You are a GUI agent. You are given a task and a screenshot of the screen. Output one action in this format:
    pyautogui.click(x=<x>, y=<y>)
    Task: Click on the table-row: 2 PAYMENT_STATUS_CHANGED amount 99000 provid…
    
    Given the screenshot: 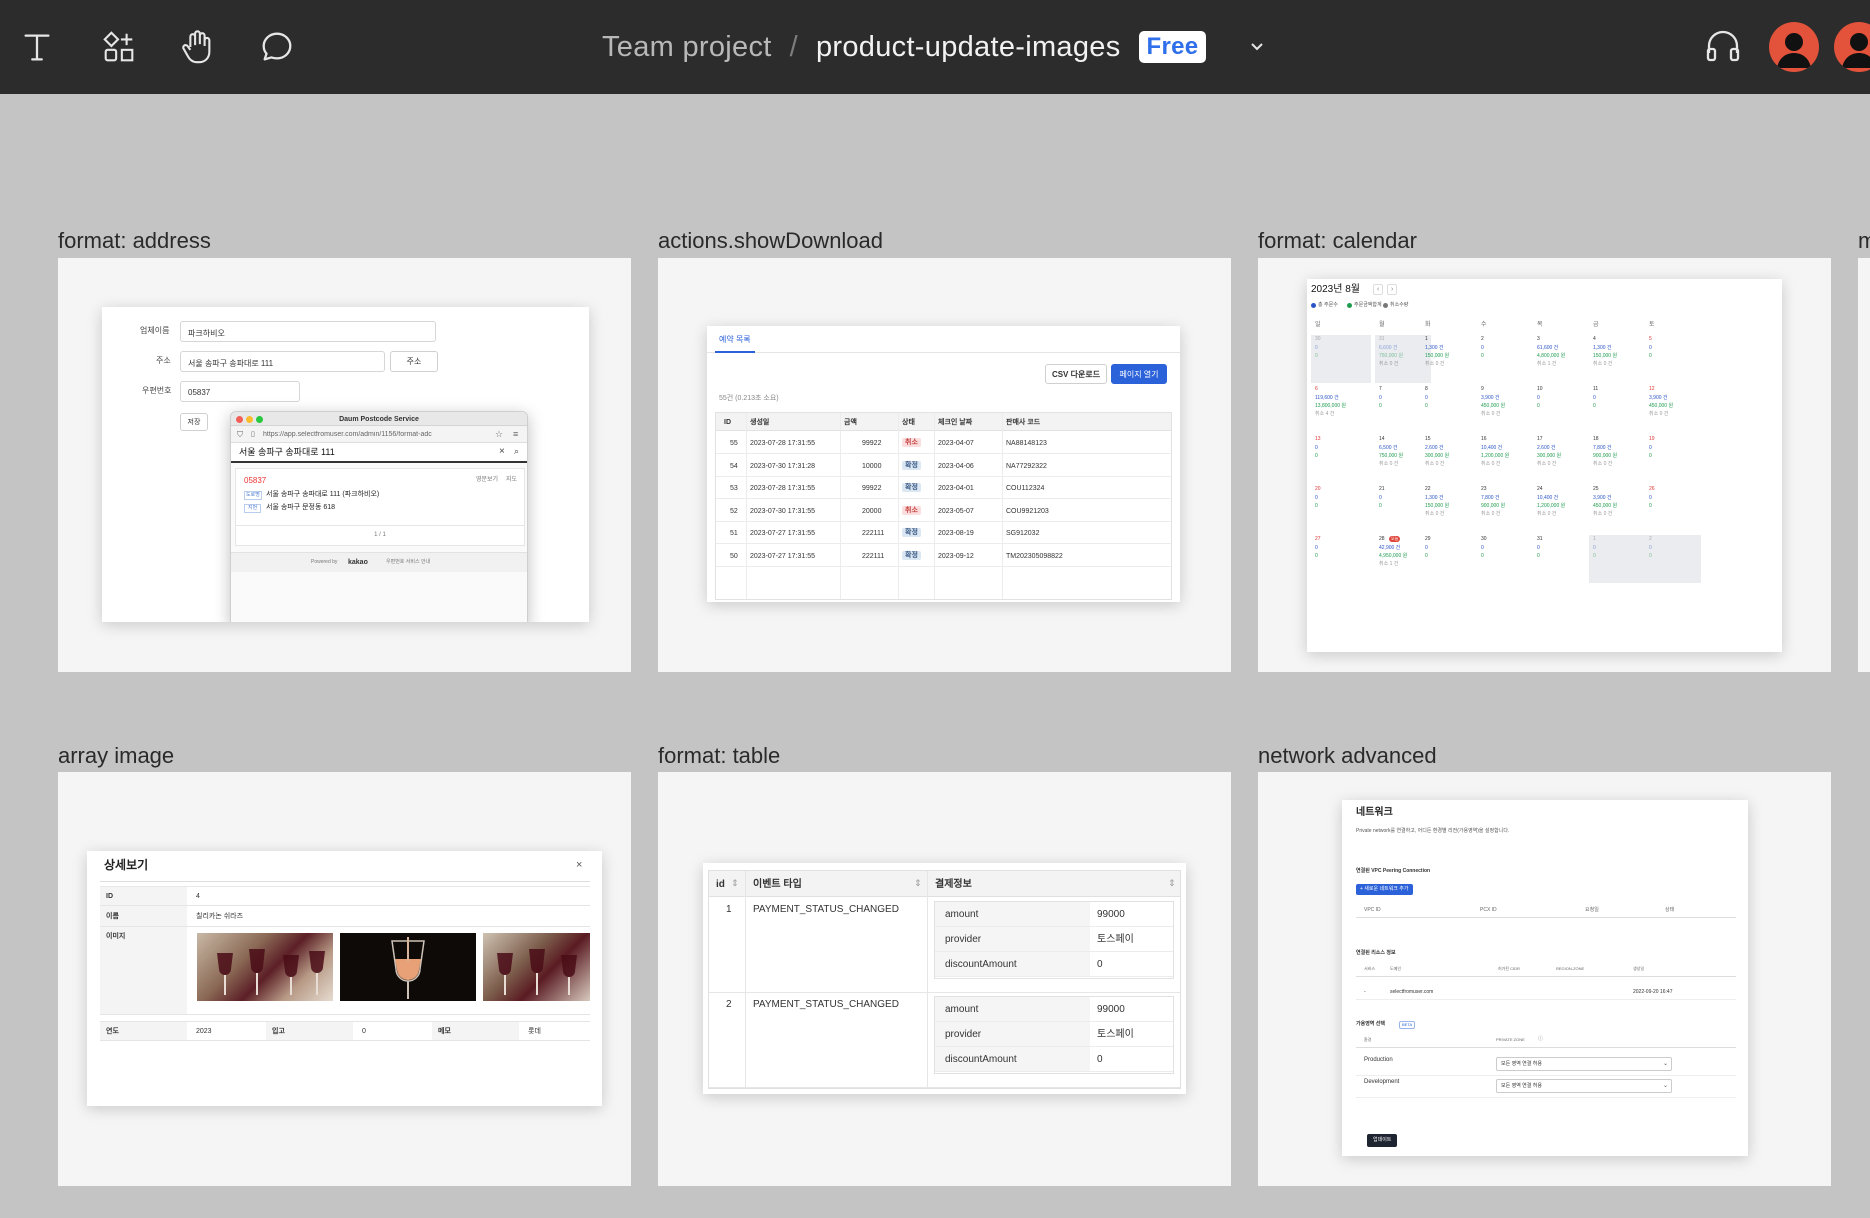 What is the action you would take?
    pyautogui.click(x=944, y=1040)
    